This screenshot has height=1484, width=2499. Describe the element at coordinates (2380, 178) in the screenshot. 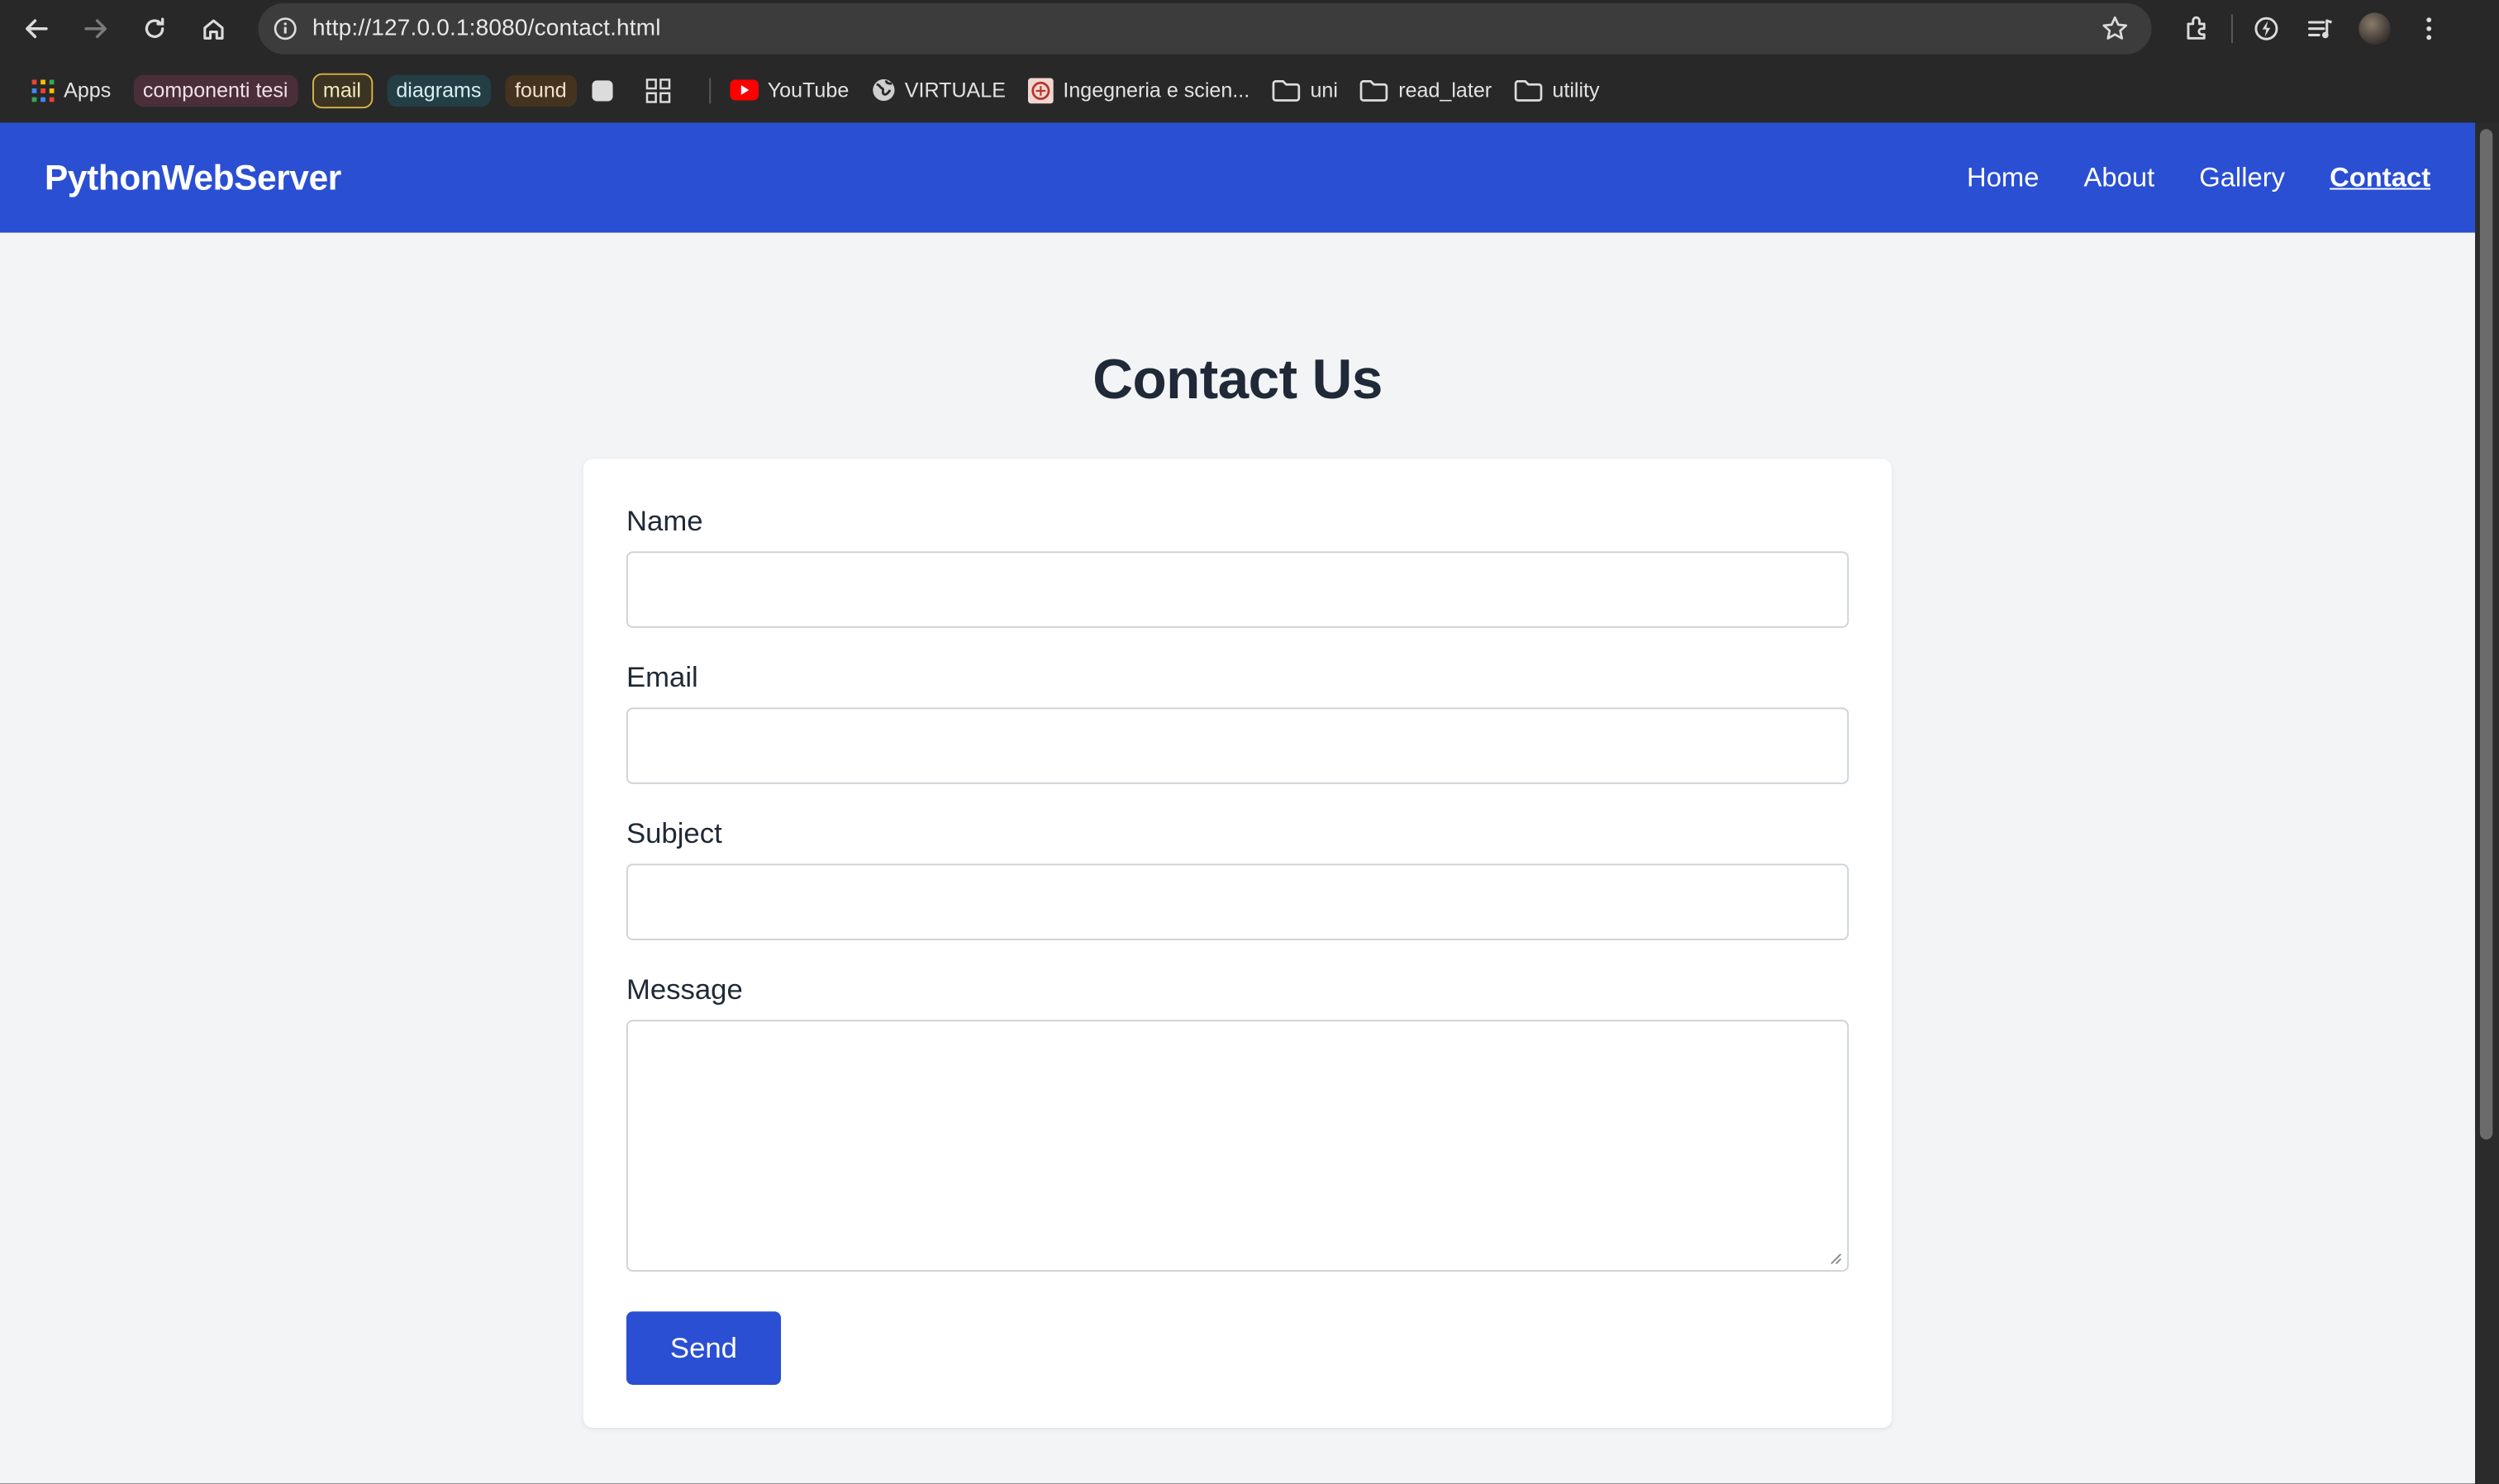

I see `nav-contact: Contact` at that location.